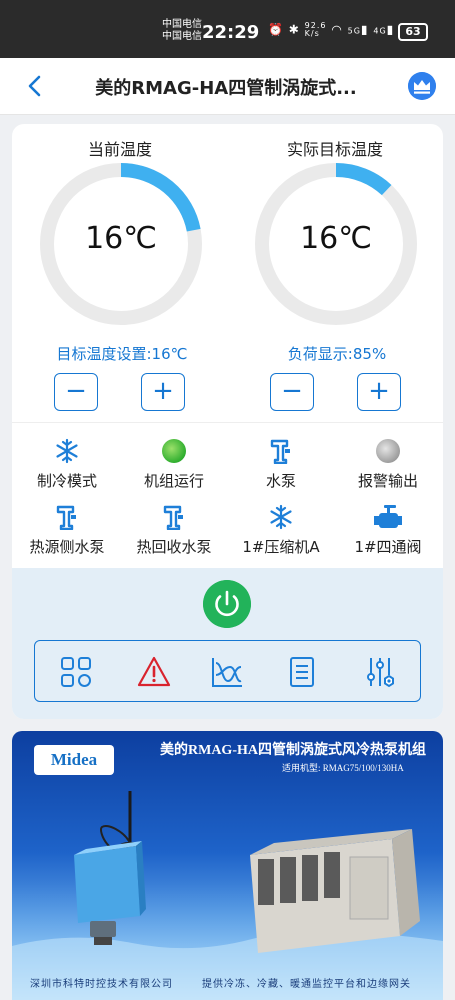 The width and height of the screenshot is (455, 1000). I want to click on heat-pump-unit-illustration, so click(335, 891).